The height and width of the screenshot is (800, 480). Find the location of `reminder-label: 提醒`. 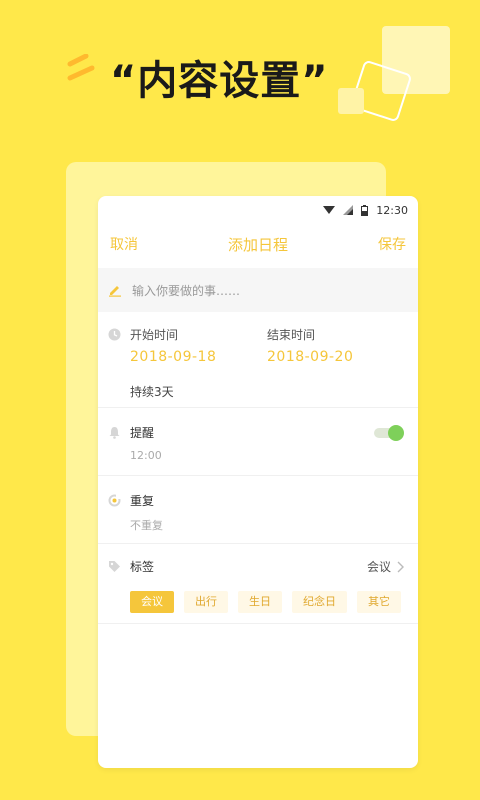

reminder-label: 提醒 is located at coordinates (142, 433).